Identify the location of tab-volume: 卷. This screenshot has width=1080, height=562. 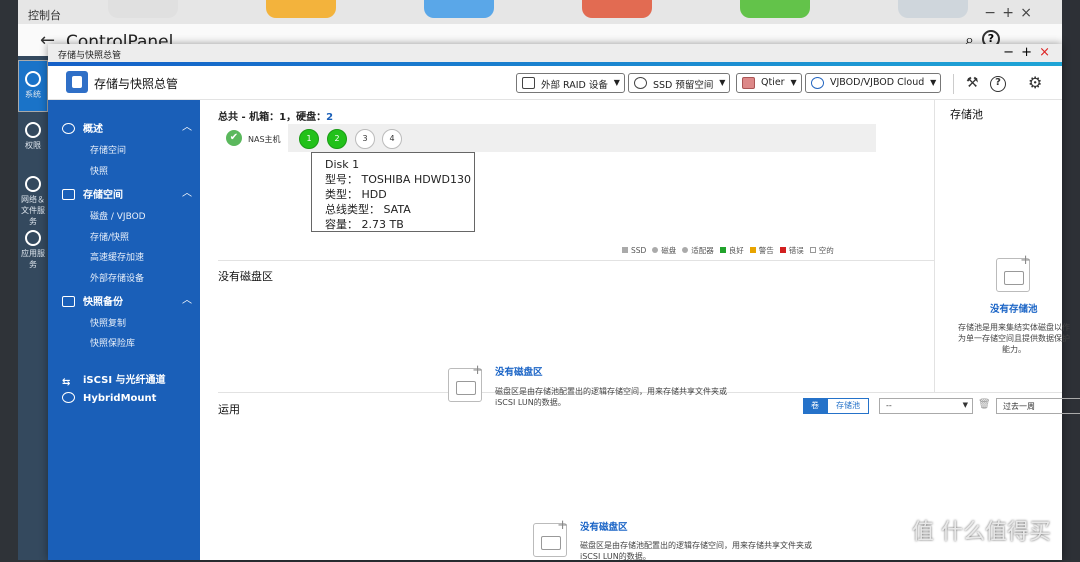
(815, 406).